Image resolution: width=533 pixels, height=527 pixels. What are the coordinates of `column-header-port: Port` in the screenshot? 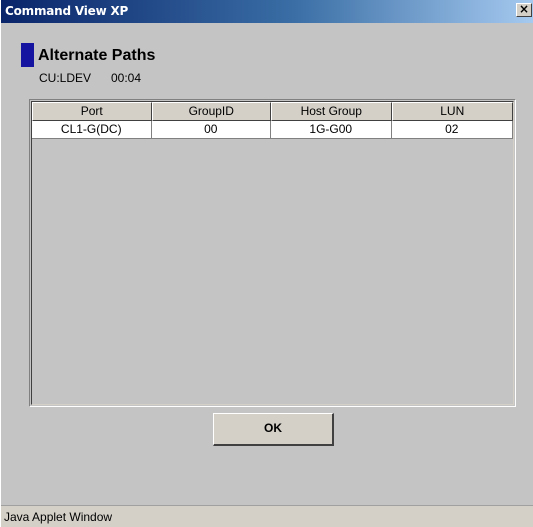 It's located at (92, 111).